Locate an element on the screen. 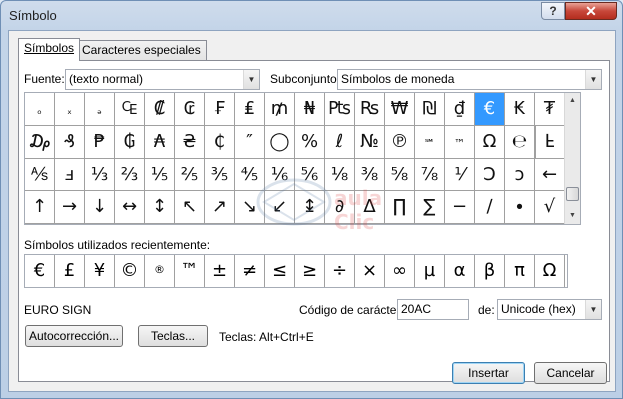  symbol-cell: → is located at coordinates (70, 207).